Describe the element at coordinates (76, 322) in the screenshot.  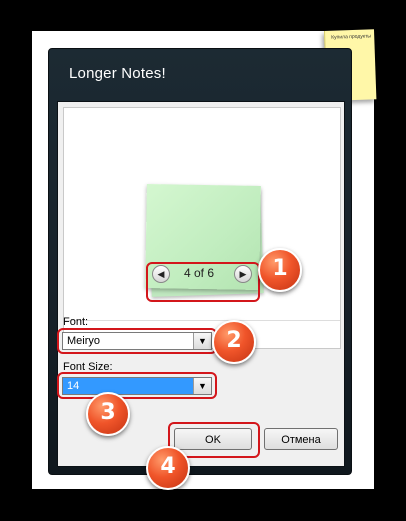
I see `font-label: Font:` at that location.